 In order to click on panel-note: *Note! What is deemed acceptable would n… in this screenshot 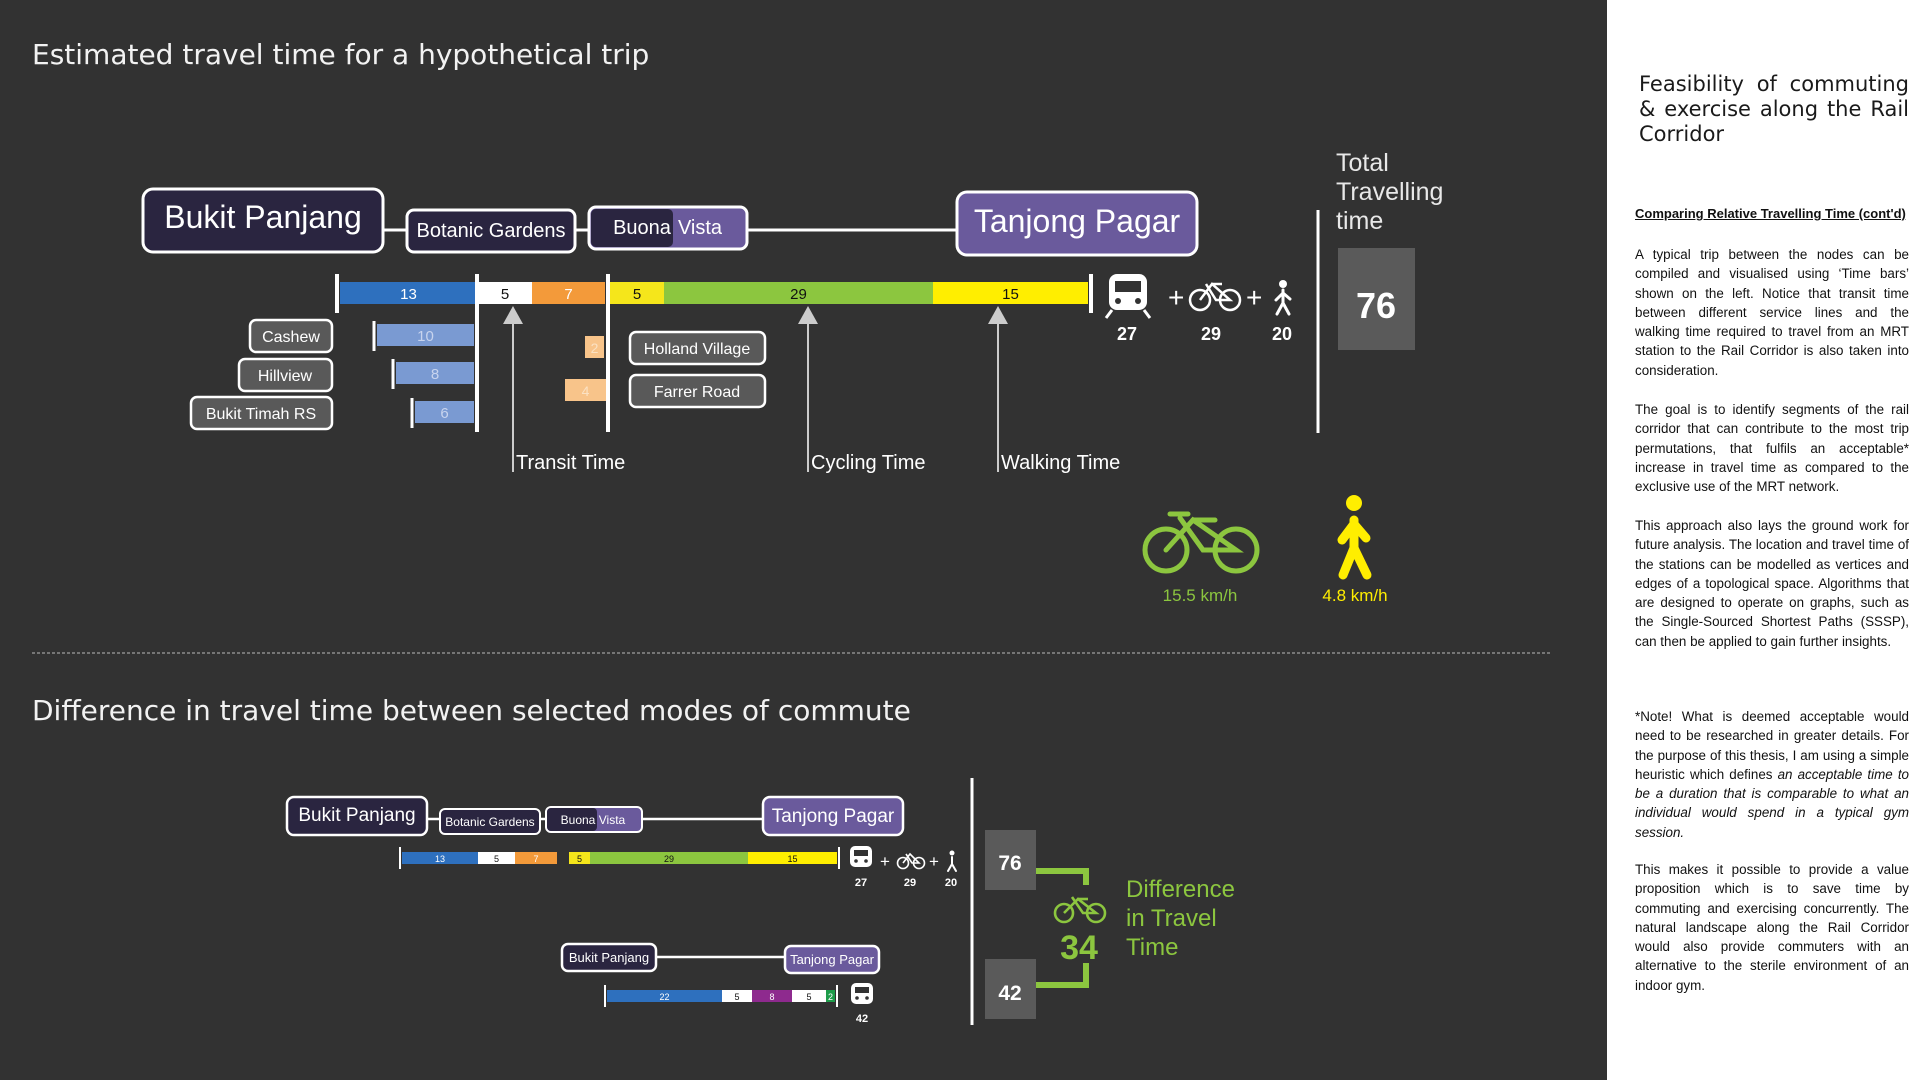, I will do `click(1772, 774)`.